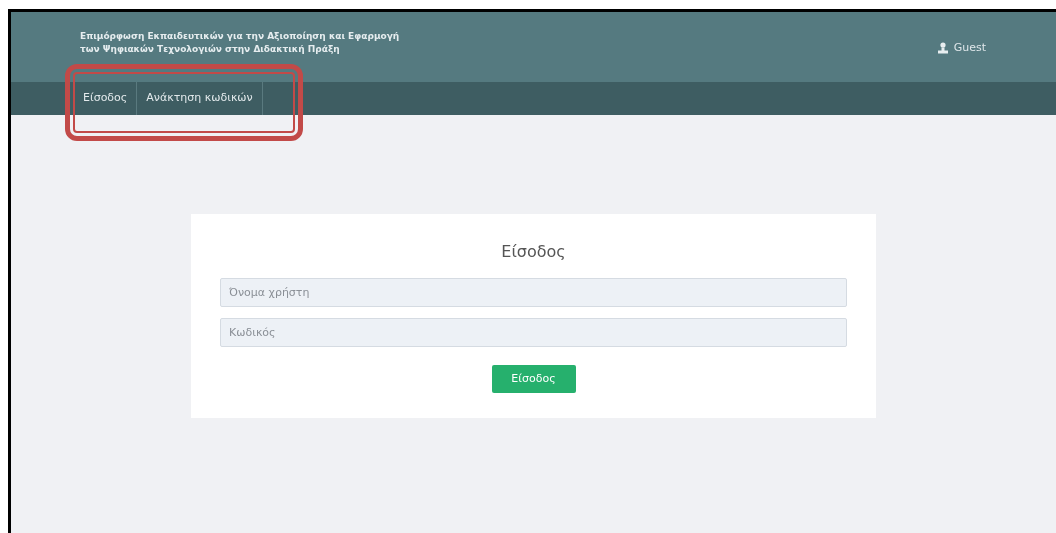  I want to click on nav-link: Ανάκτηση κωδικών, so click(200, 98).